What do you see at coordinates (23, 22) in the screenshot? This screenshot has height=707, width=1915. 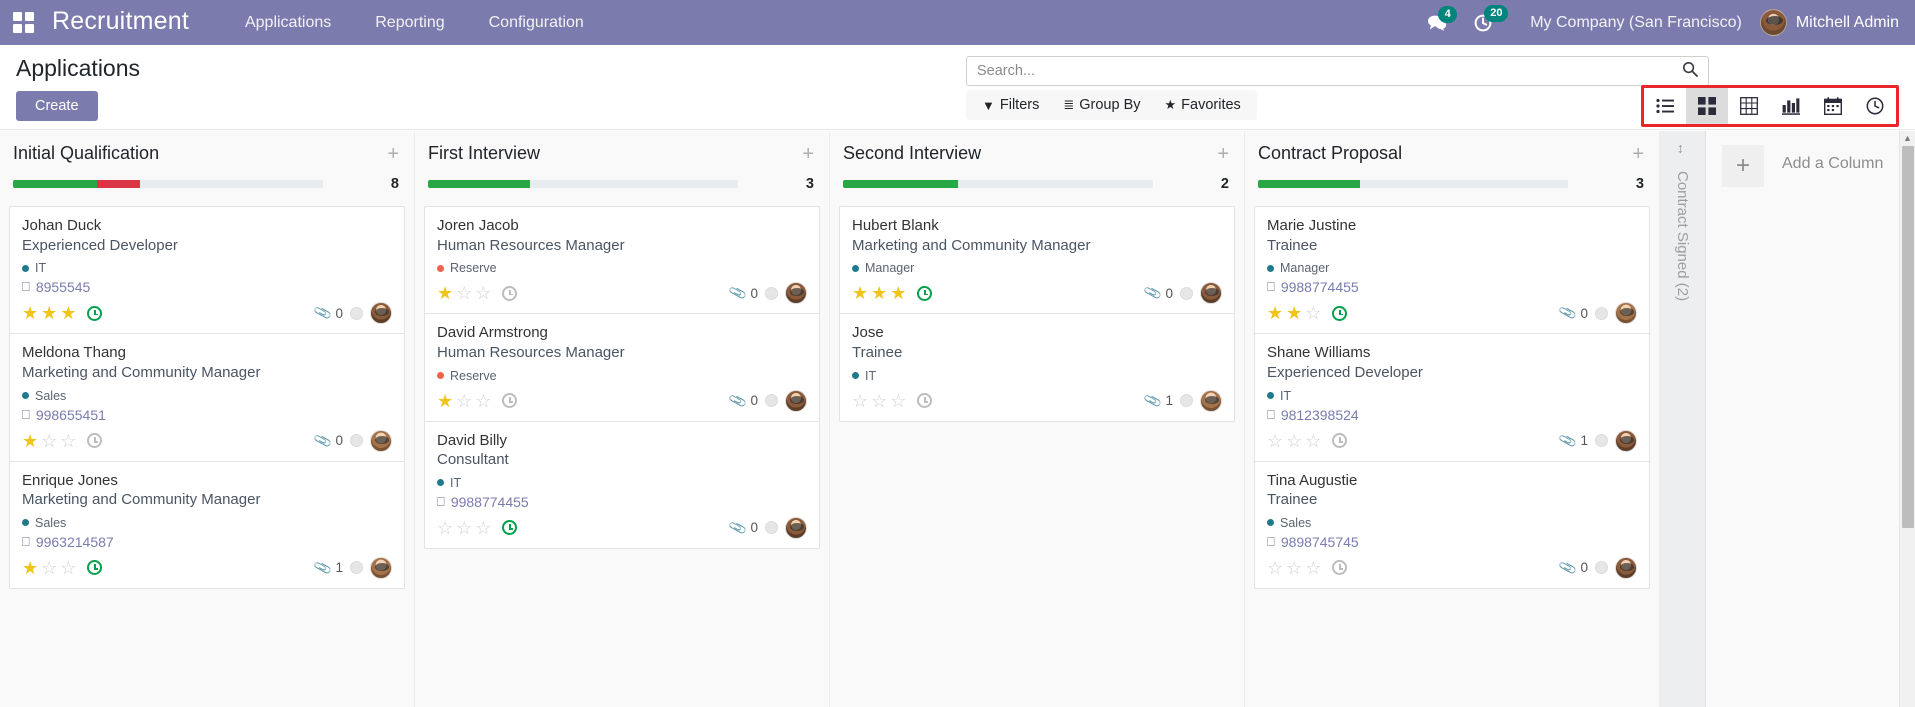 I see `apps-grid-icon` at bounding box center [23, 22].